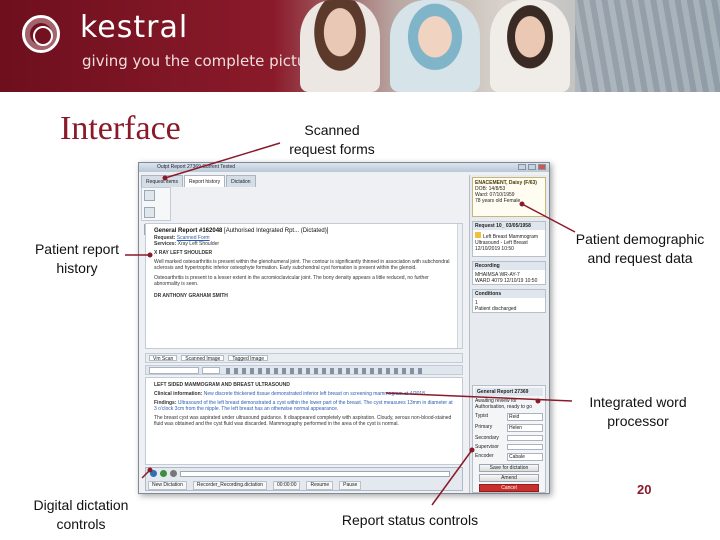 Image resolution: width=720 pixels, height=540 pixels. I want to click on report-header: General Report #162048, so click(188, 231).